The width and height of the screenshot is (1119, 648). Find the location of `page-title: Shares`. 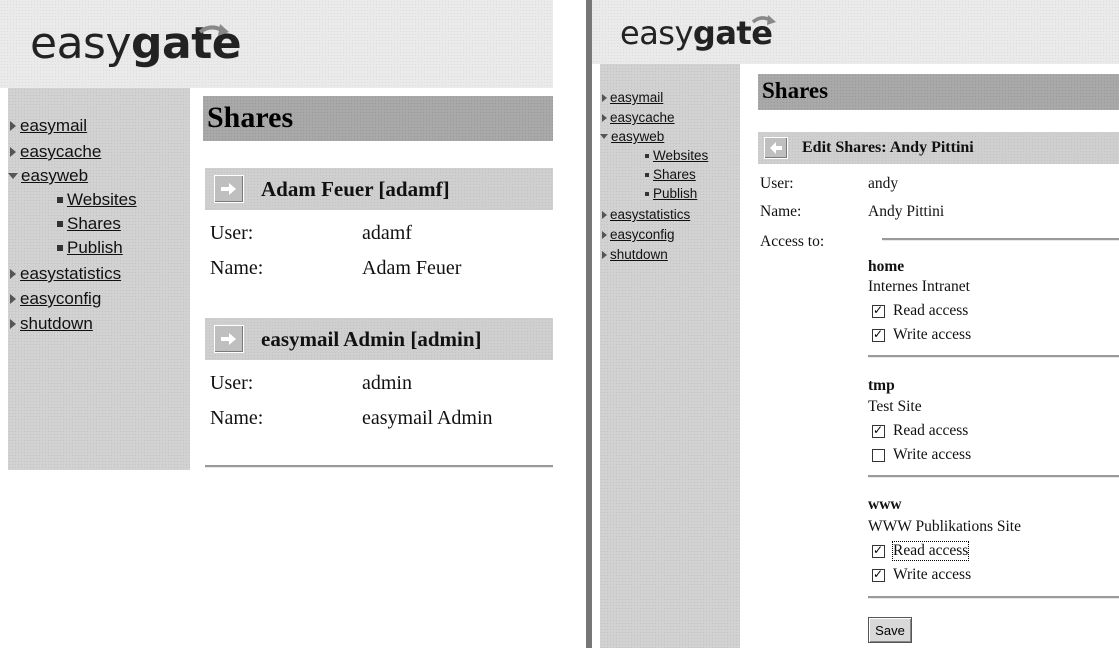

page-title: Shares is located at coordinates (795, 90).